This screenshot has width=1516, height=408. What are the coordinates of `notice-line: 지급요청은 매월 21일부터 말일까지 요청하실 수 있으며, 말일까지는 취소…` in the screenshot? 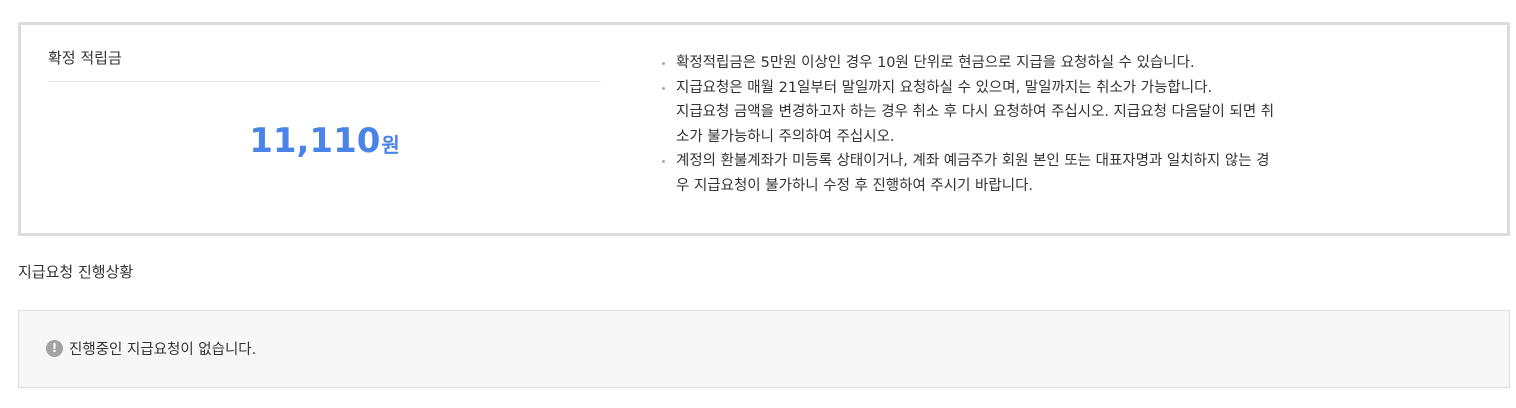 It's located at (944, 87).